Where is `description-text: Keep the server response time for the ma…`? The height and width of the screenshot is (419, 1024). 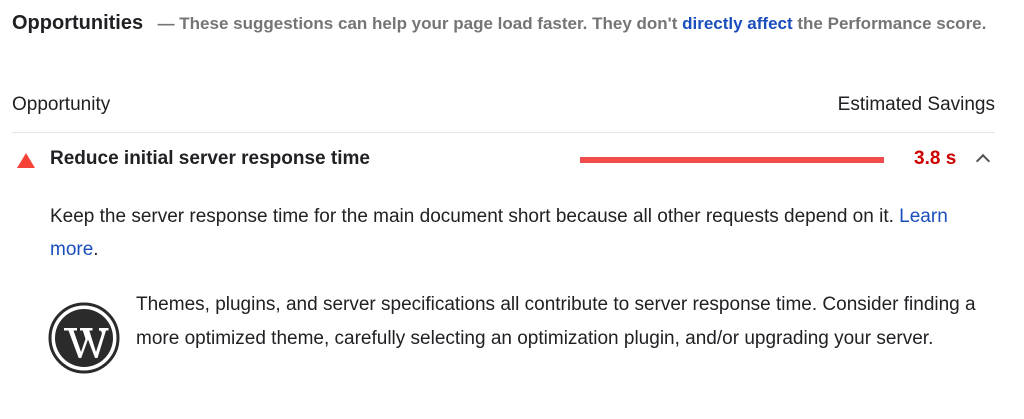
description-text: Keep the server response time for the ma… is located at coordinates (472, 216).